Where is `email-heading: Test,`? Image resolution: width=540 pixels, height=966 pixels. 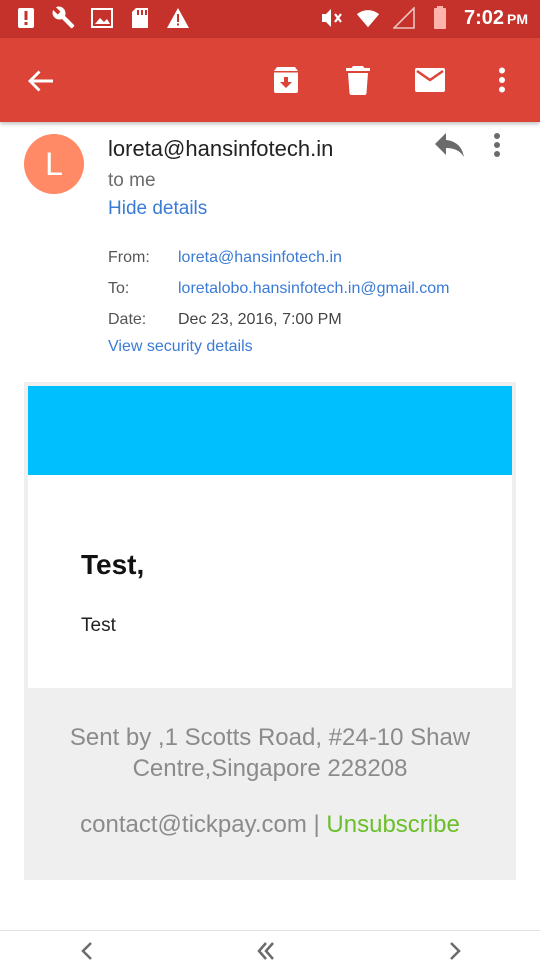 email-heading: Test, is located at coordinates (113, 564).